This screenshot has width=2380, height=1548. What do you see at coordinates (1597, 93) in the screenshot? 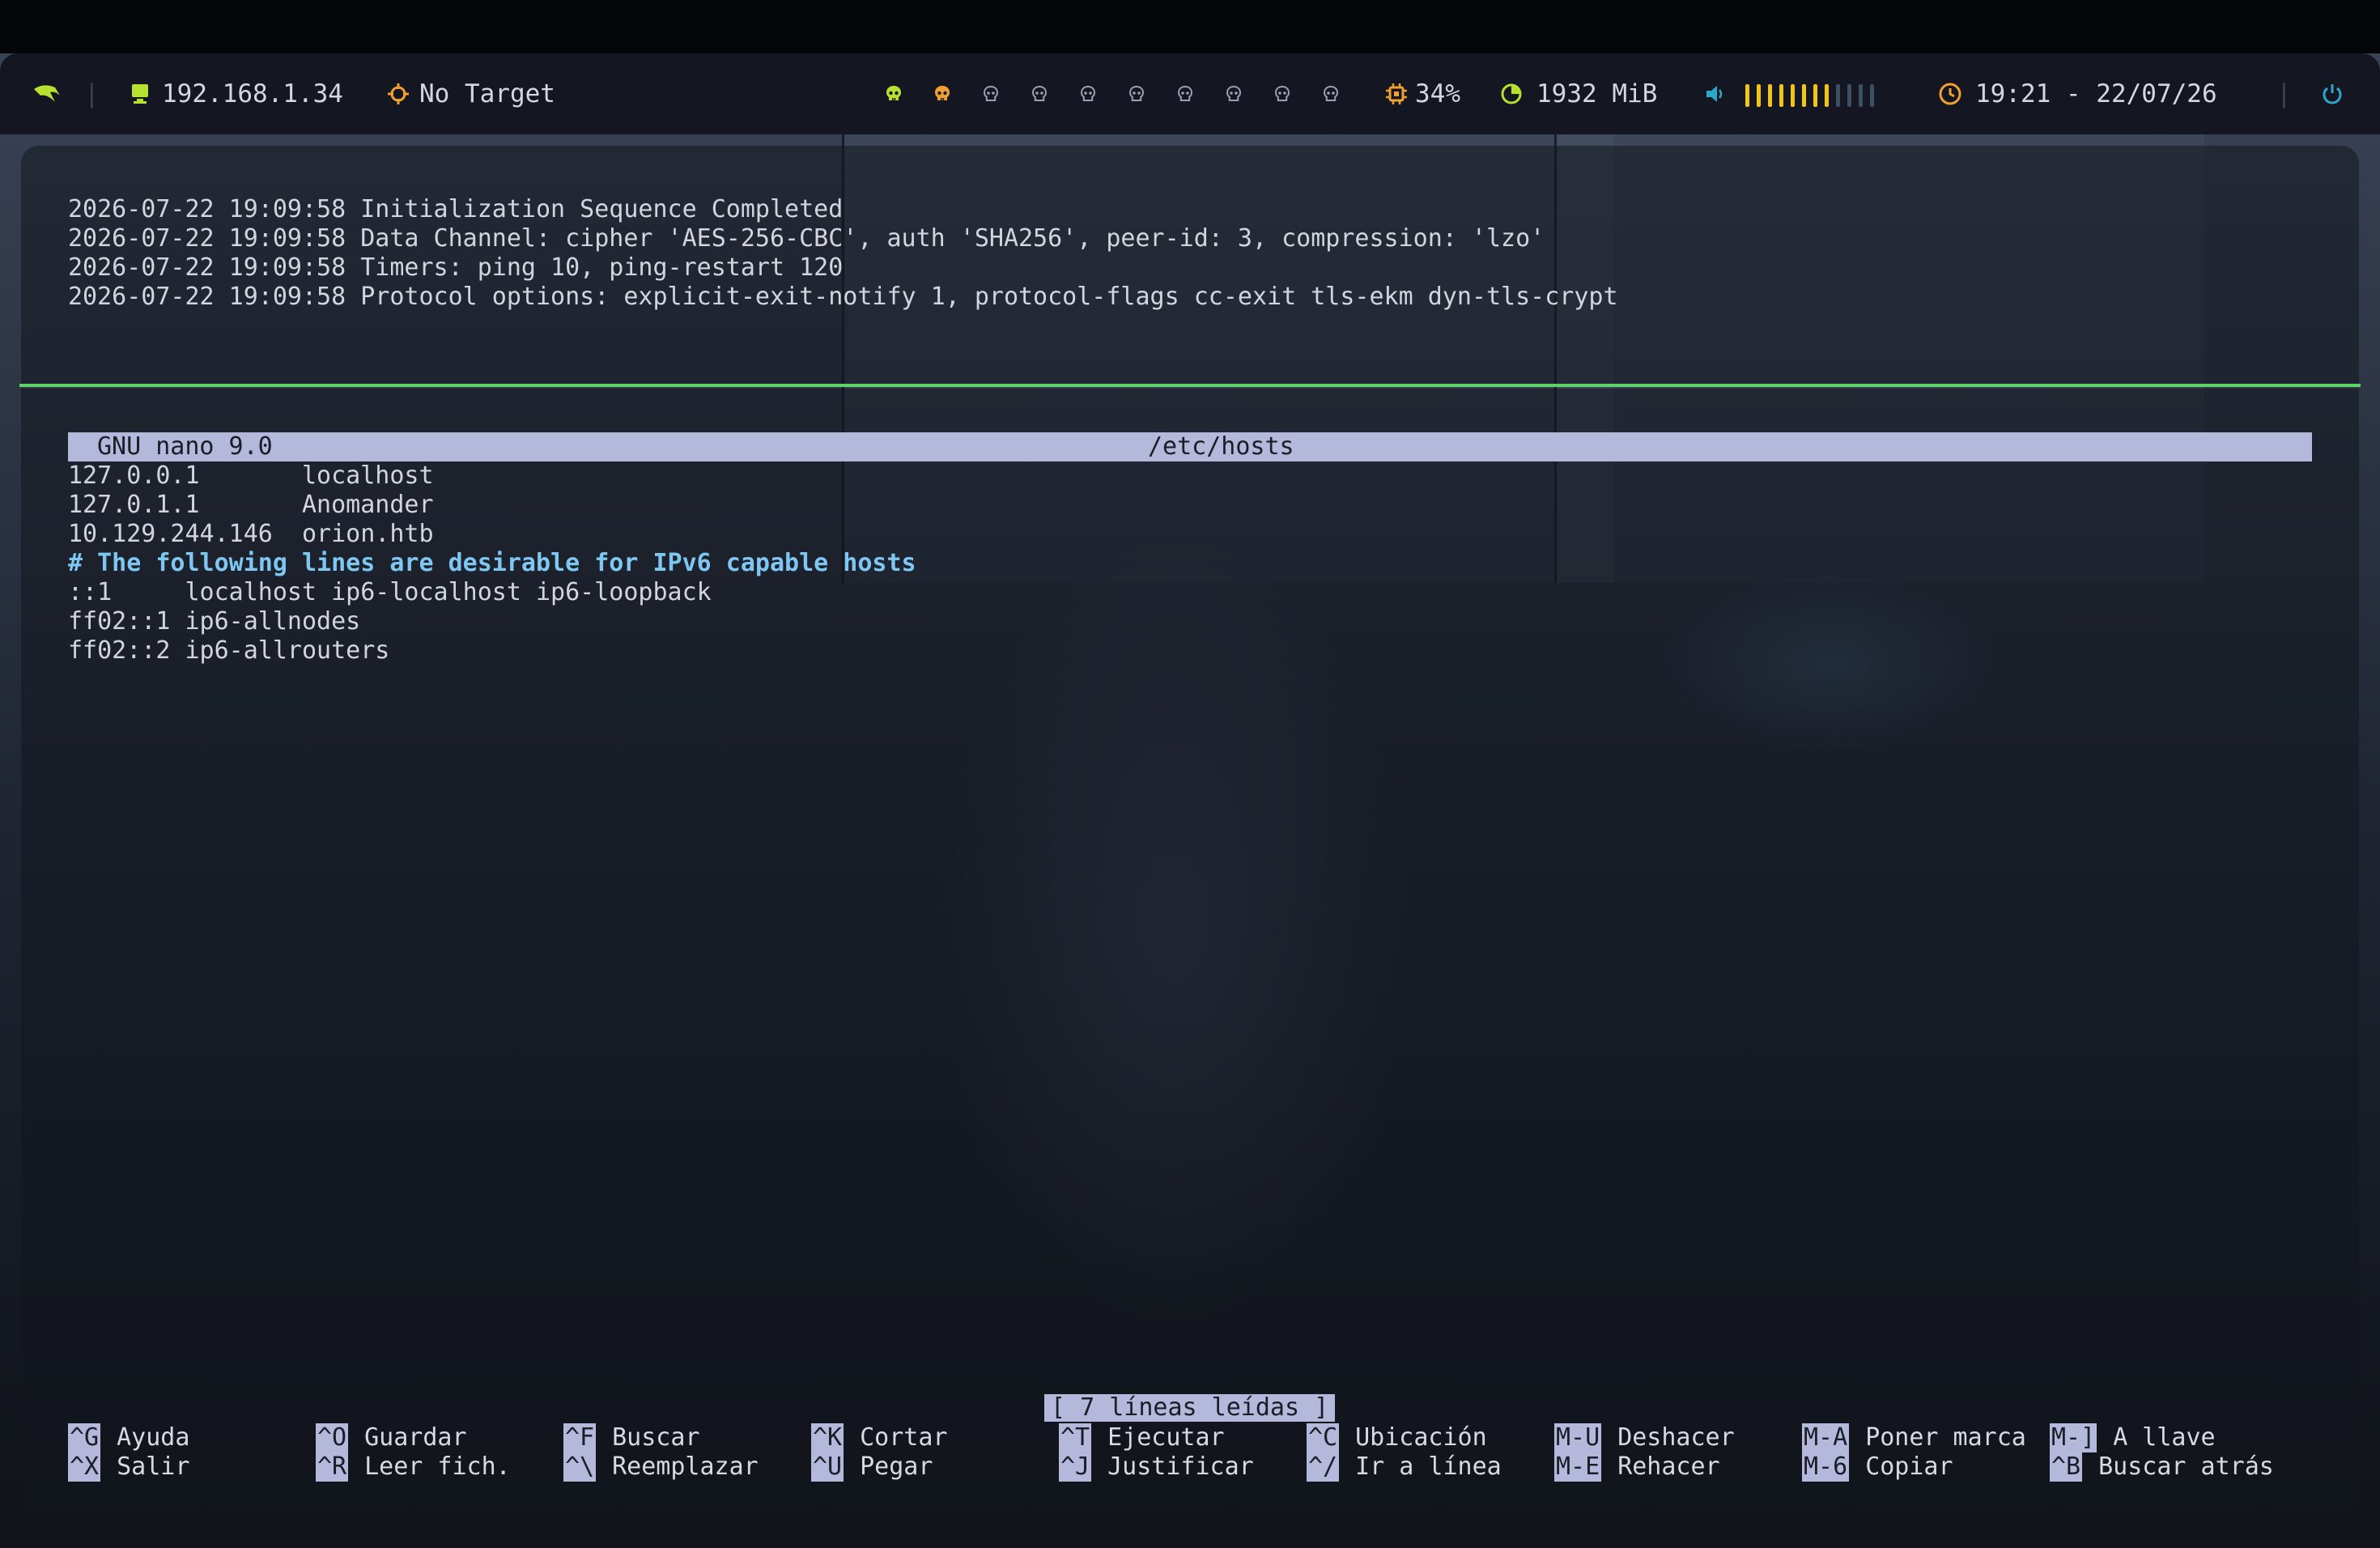
I see `memory-usage: 1932 MiB` at bounding box center [1597, 93].